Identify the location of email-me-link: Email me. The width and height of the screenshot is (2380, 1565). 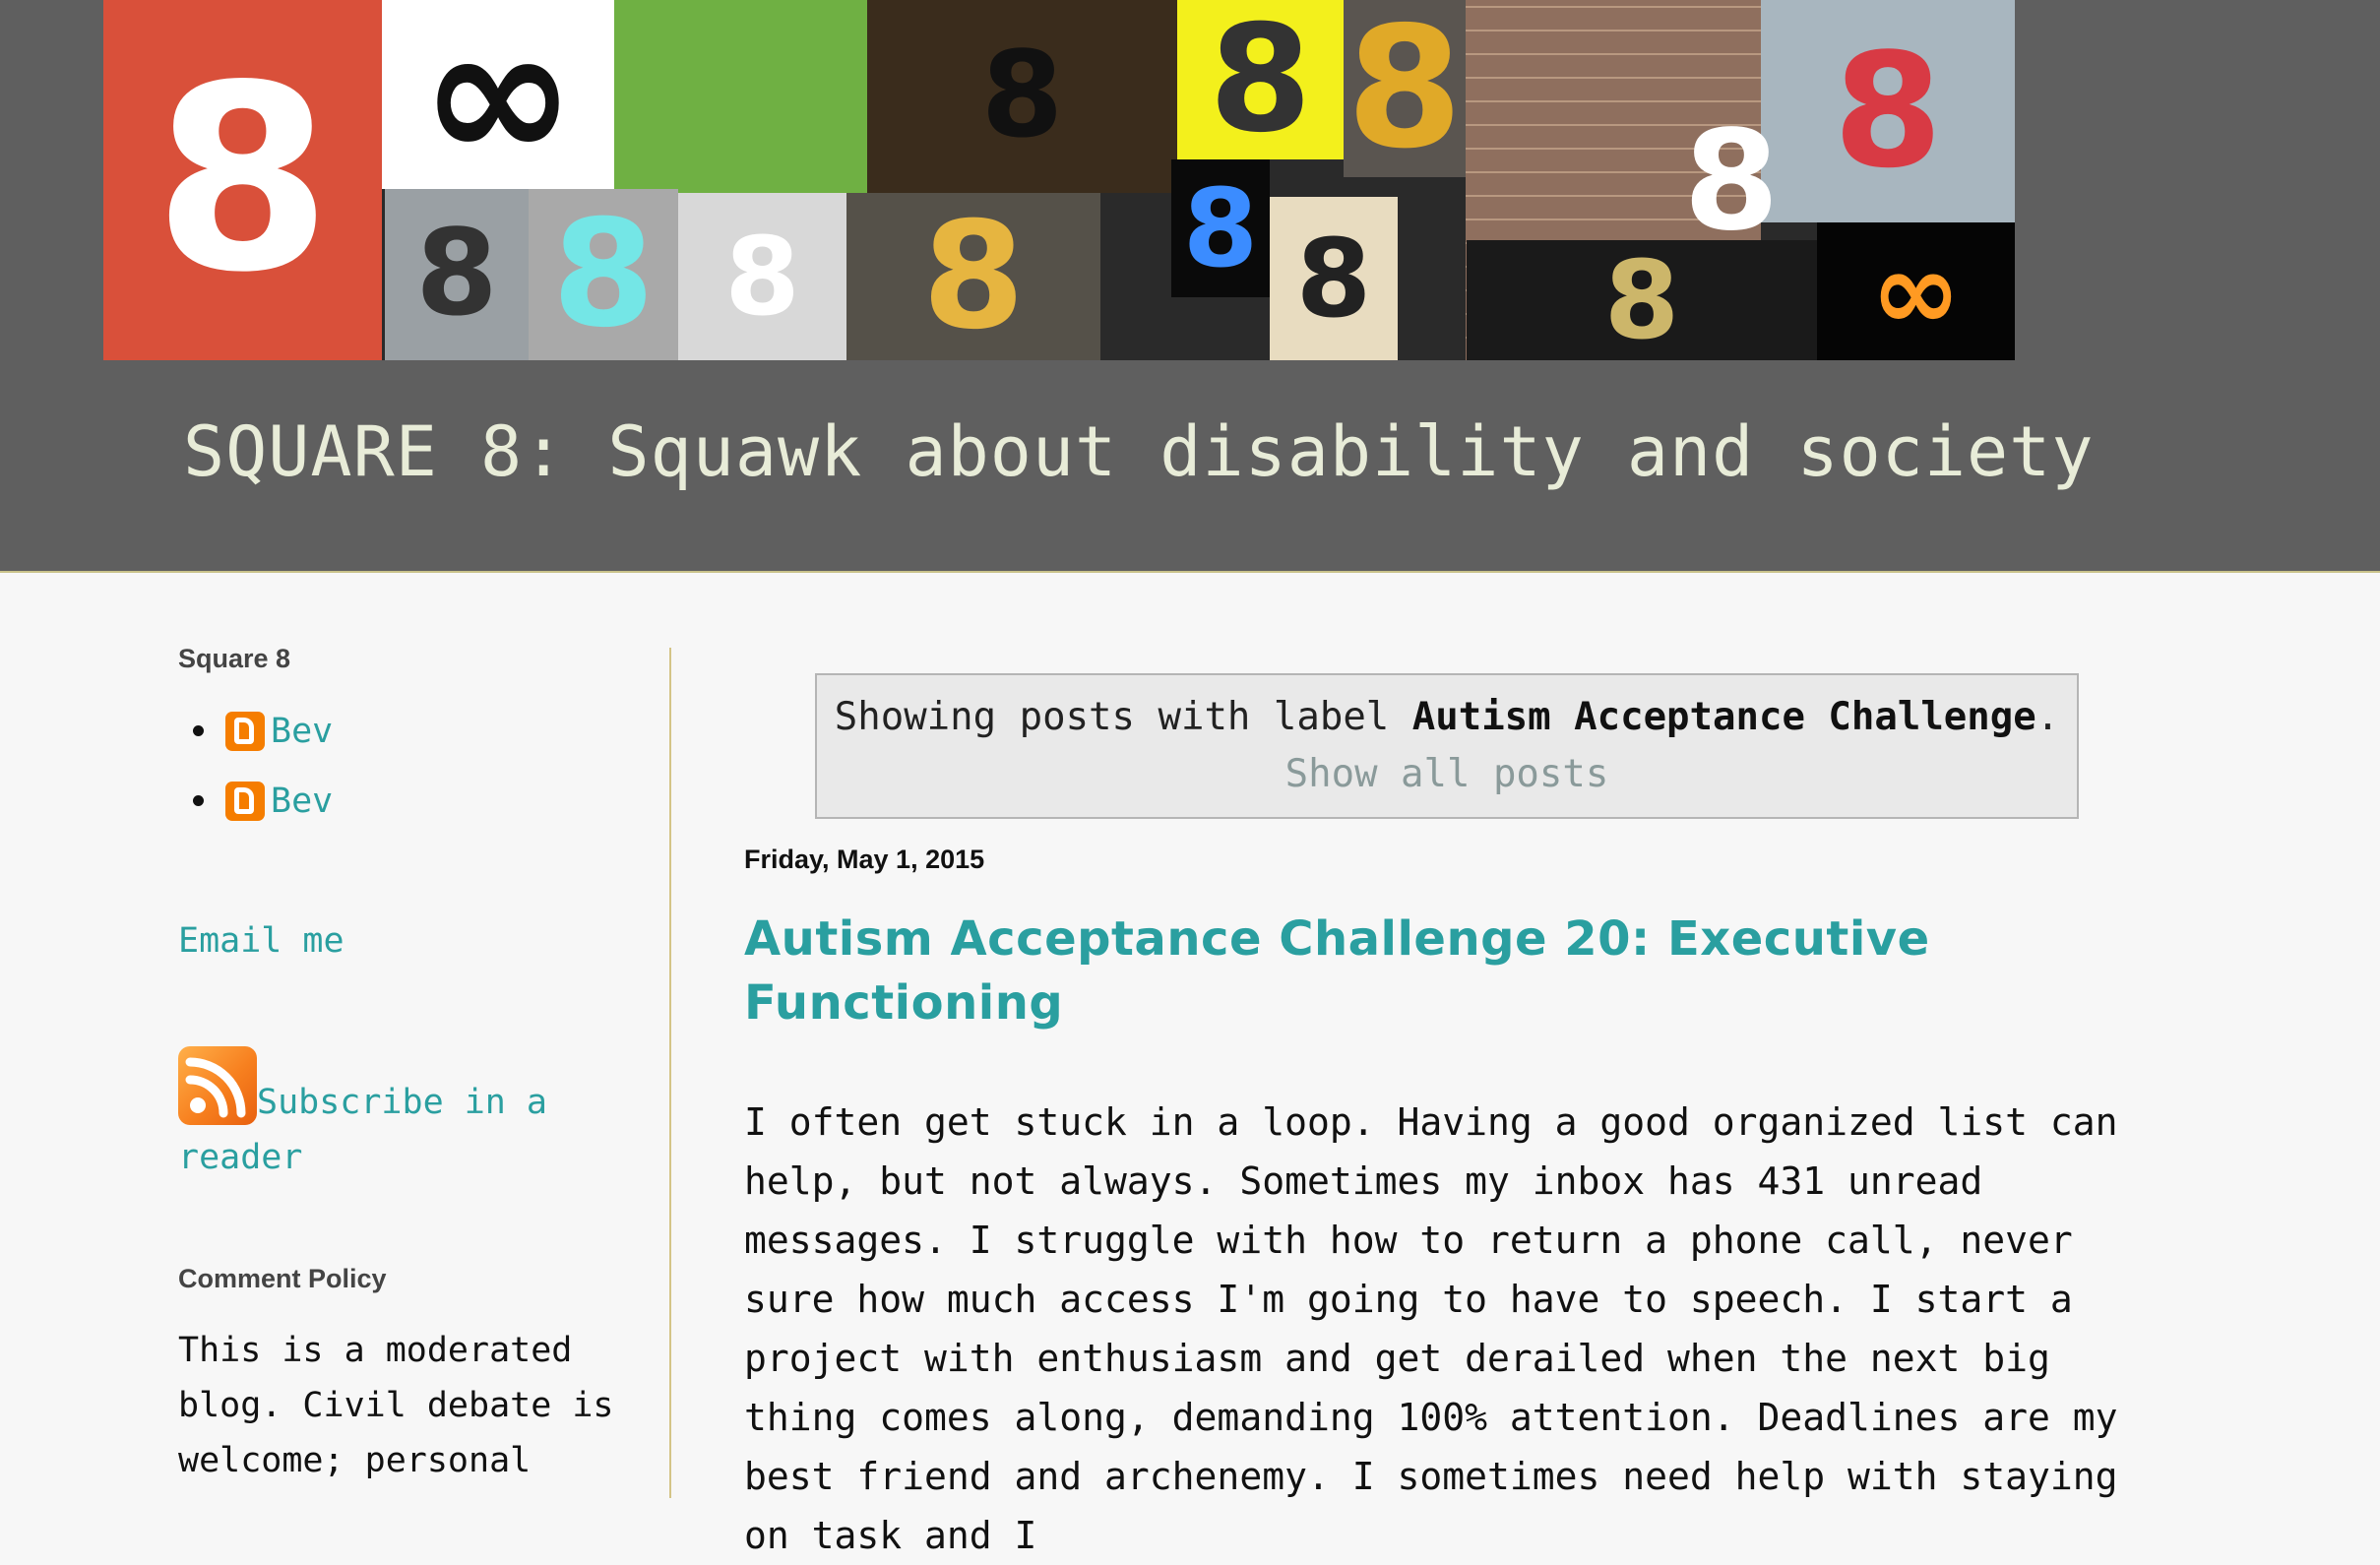
(261, 941).